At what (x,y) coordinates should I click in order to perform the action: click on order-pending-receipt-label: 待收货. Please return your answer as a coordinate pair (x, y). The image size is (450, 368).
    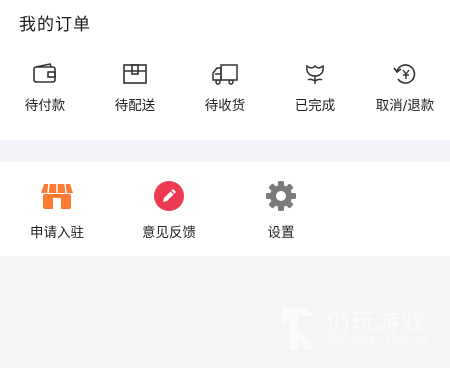
    Looking at the image, I should click on (225, 106).